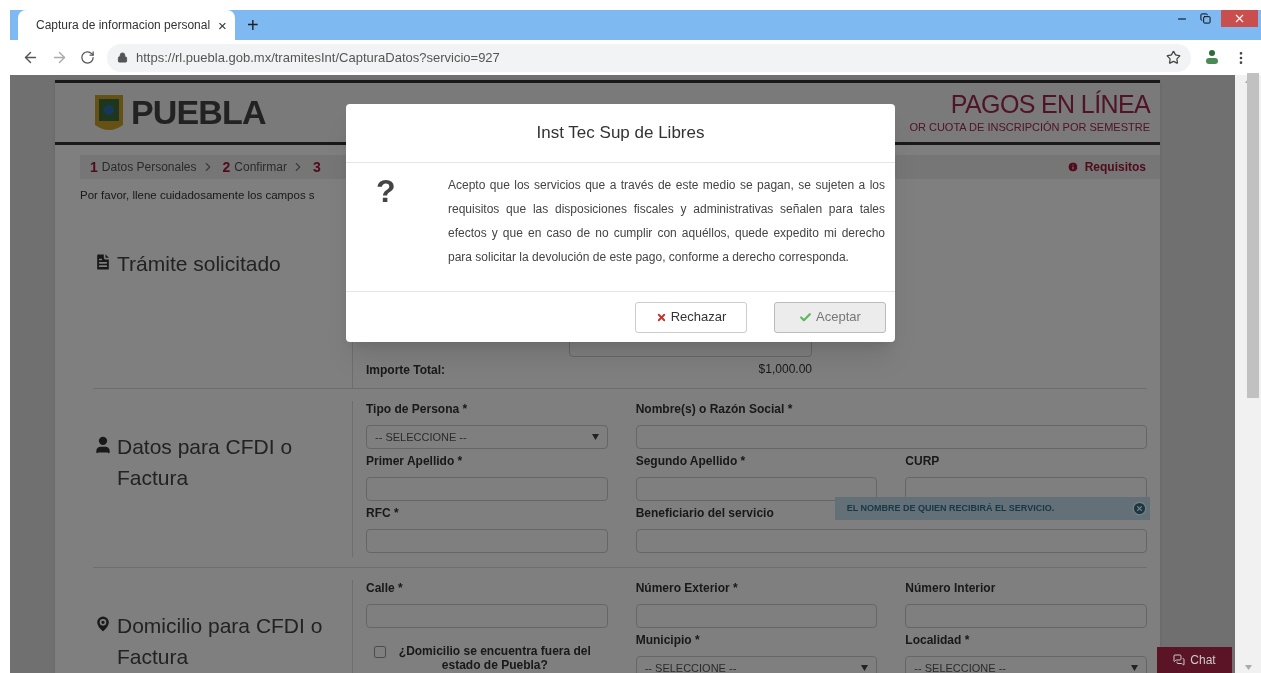 This screenshot has width=1261, height=673. I want to click on info-icon, so click(1072, 167).